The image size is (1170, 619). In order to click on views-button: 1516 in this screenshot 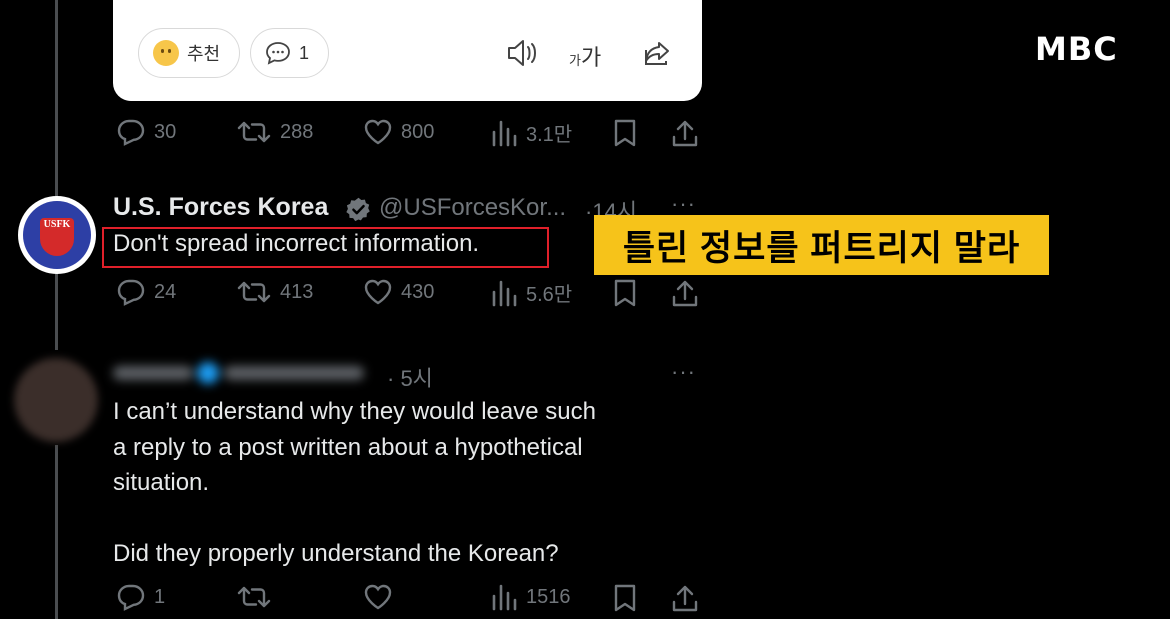, I will do `click(530, 597)`.